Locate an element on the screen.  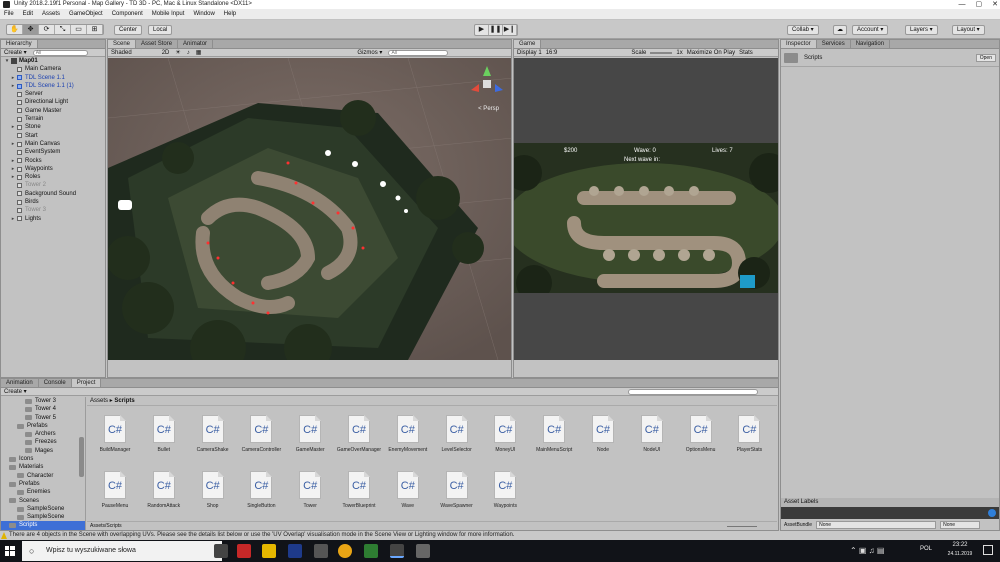
hierarchy-item: Start is located at coordinates (57, 136).